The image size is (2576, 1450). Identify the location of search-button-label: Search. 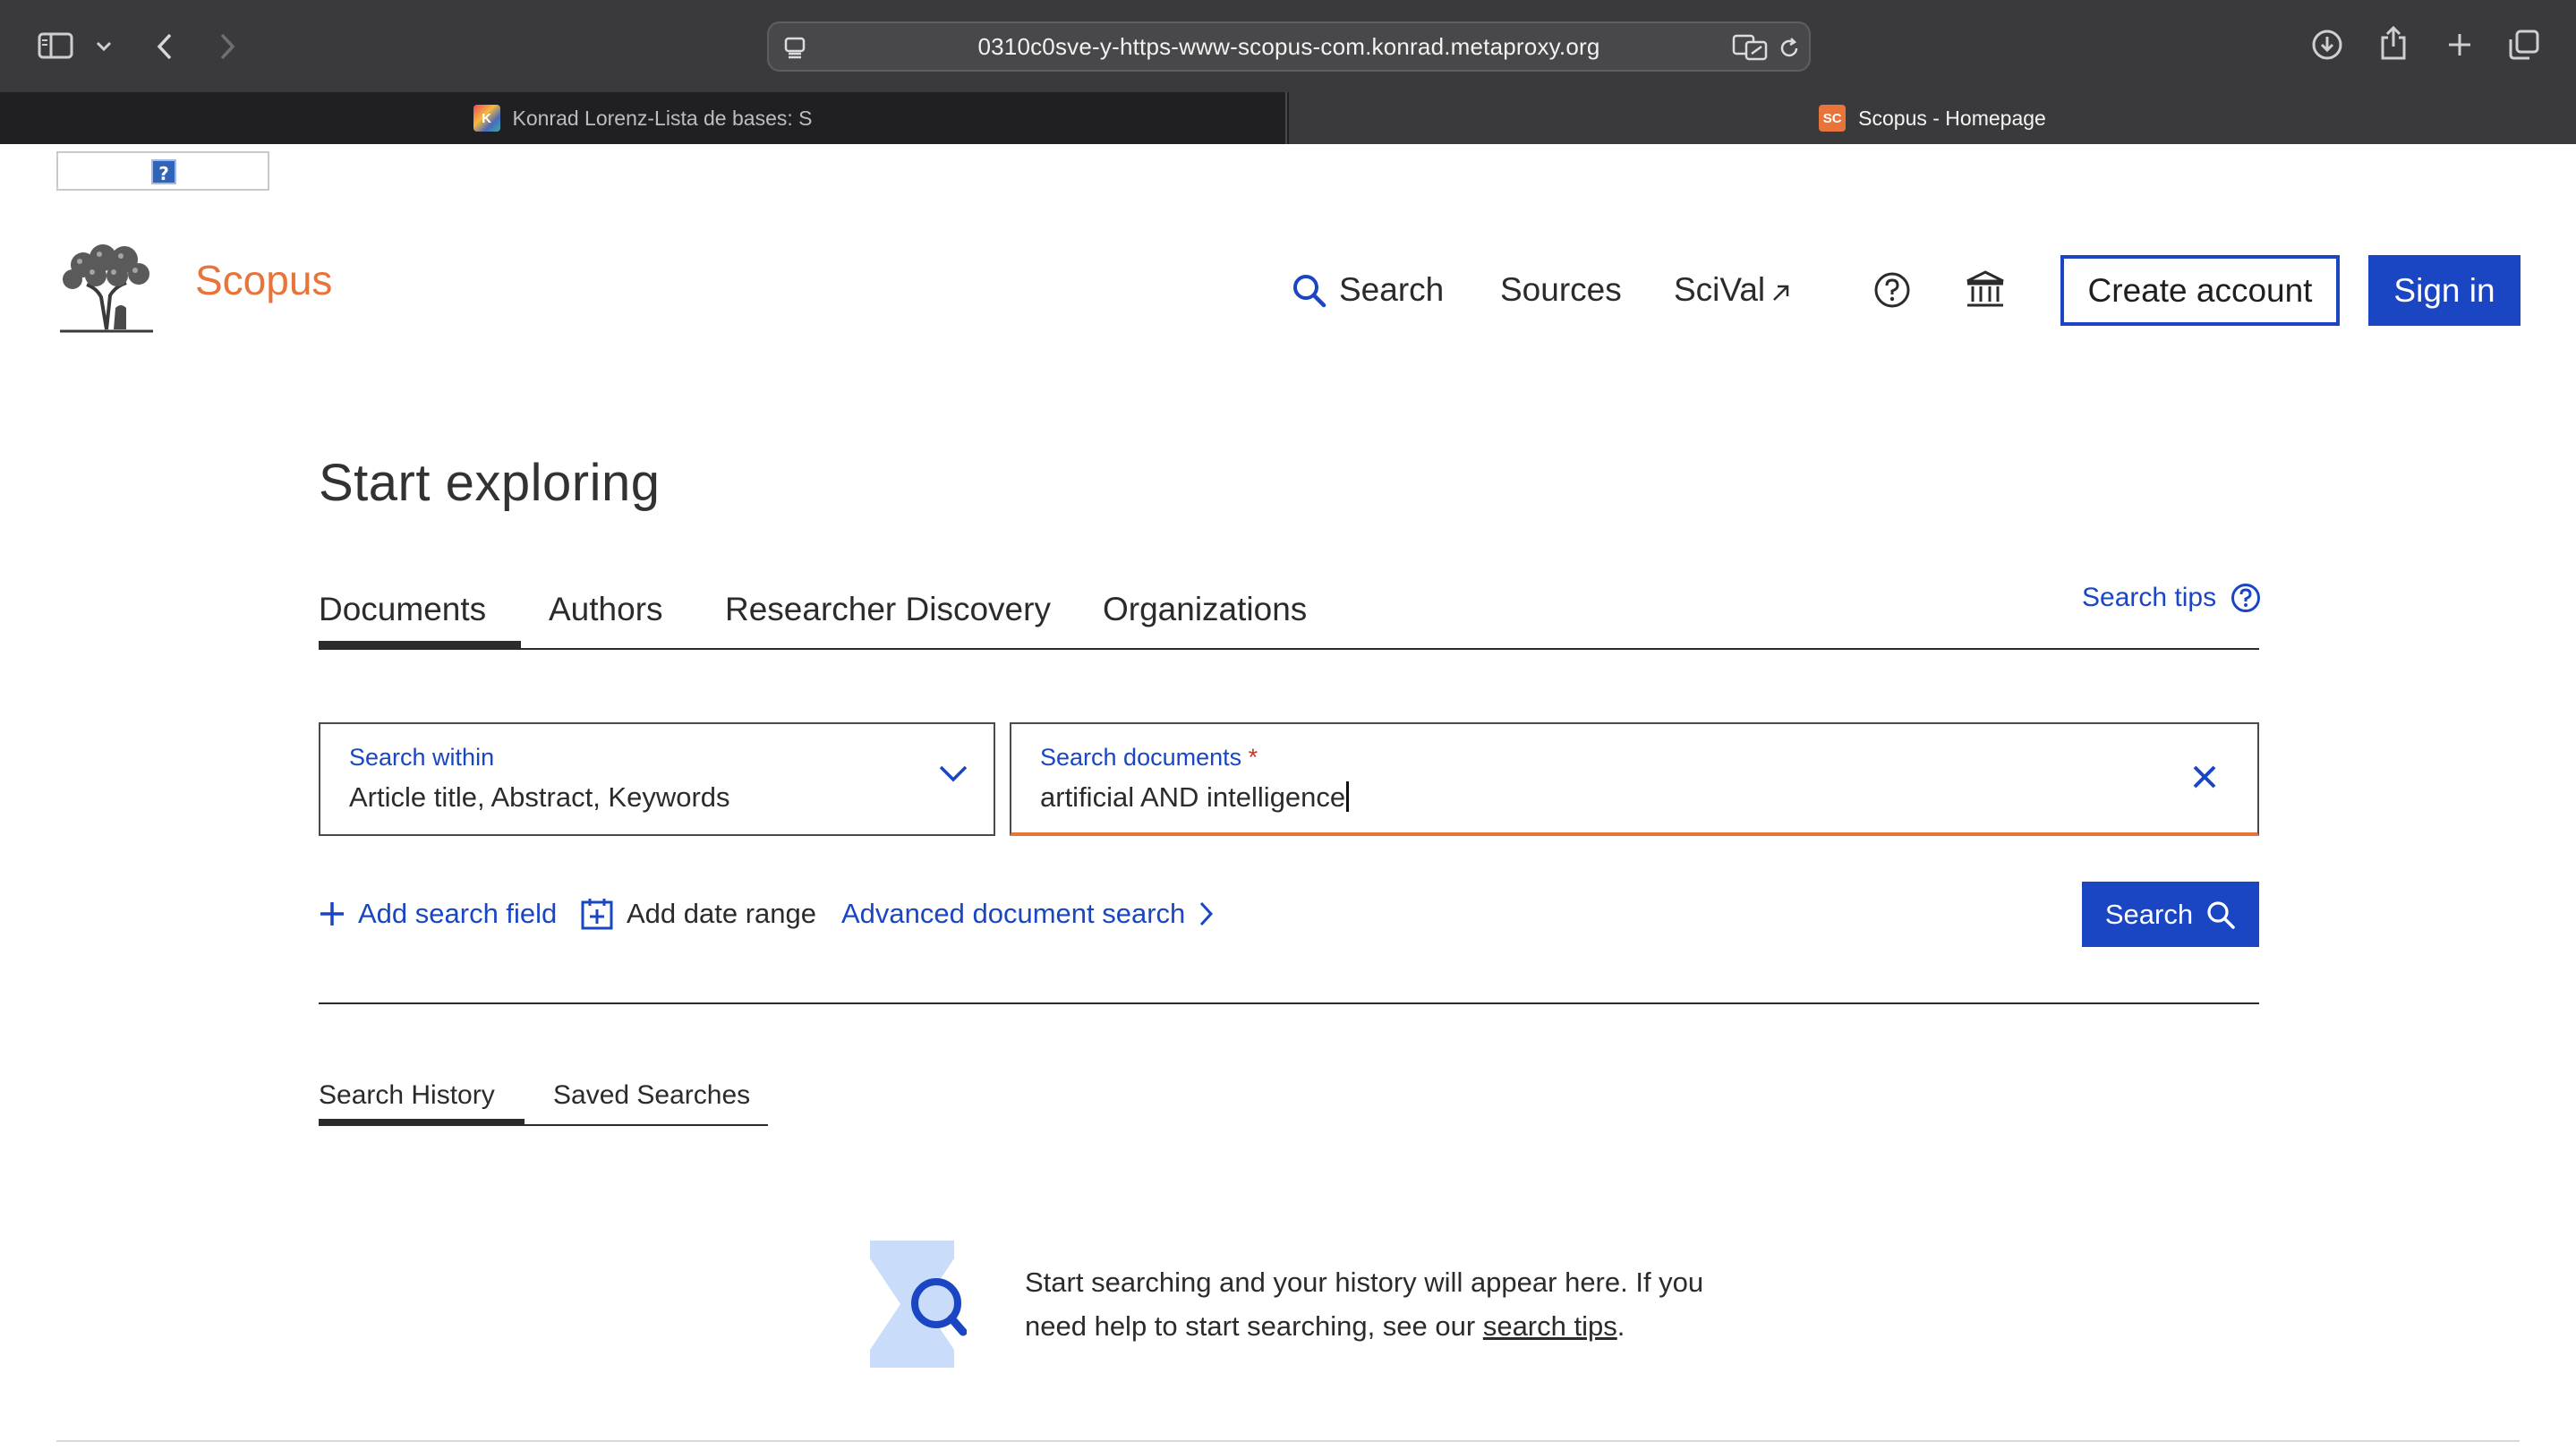
(2149, 914).